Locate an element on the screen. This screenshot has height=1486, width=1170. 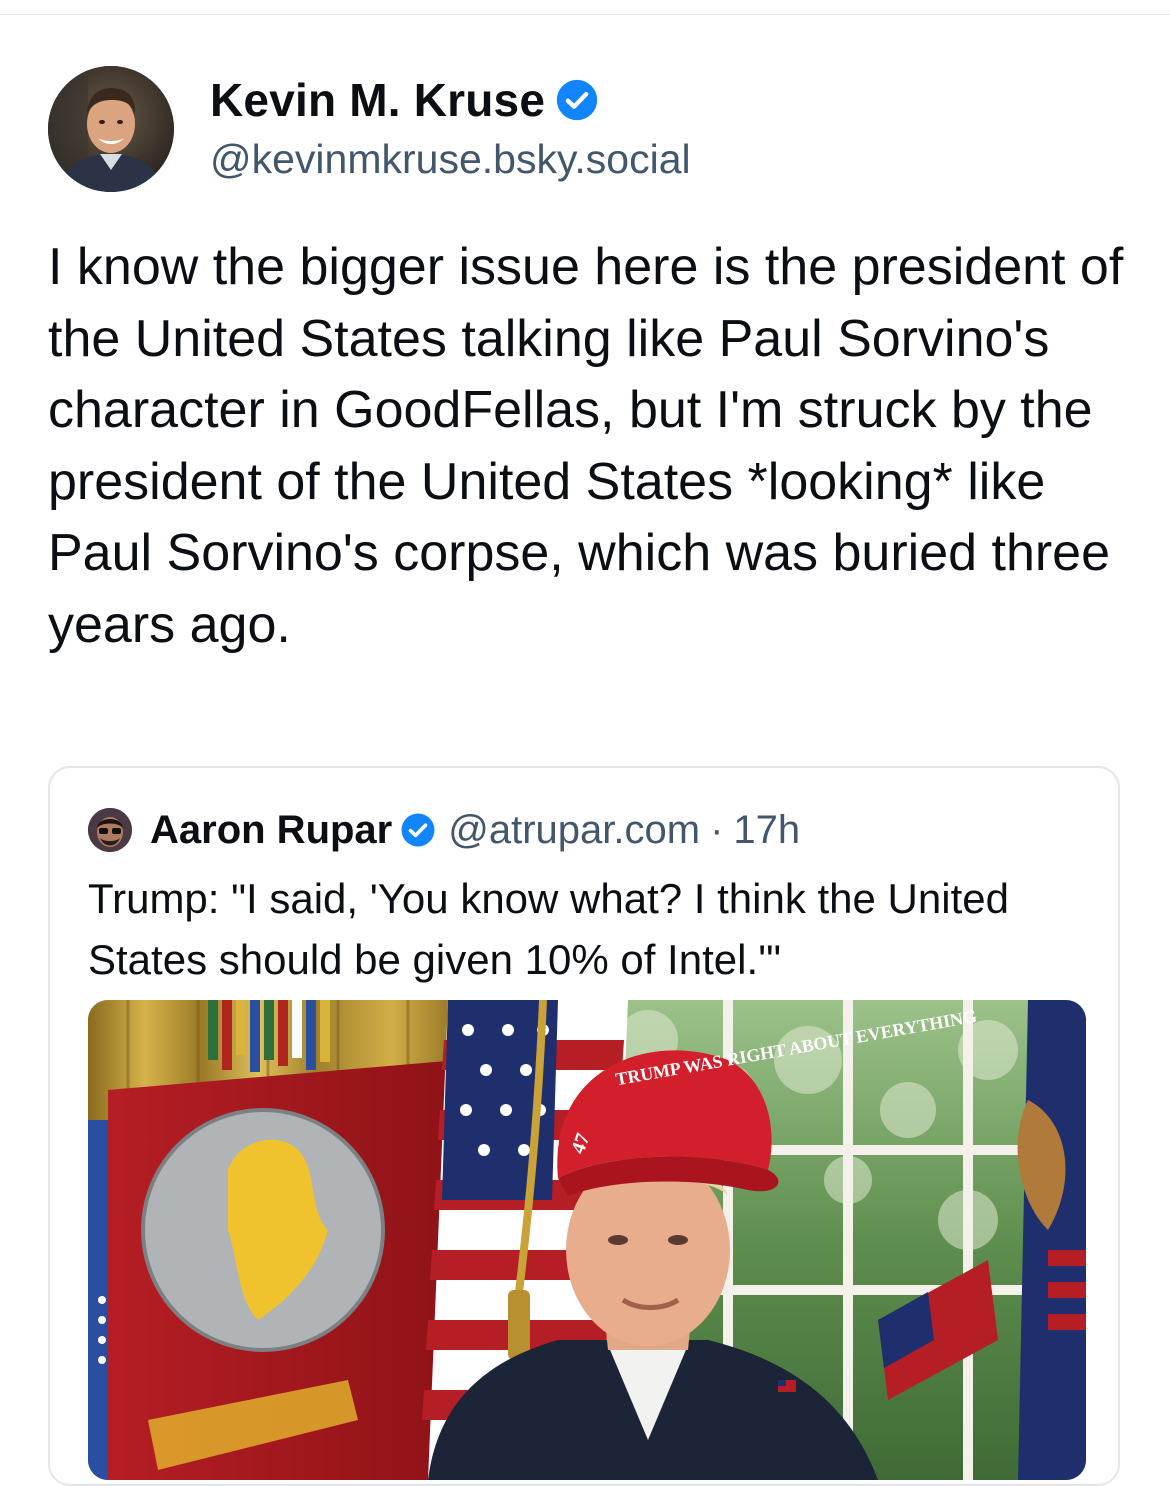
quote-author-avatar is located at coordinates (110, 830).